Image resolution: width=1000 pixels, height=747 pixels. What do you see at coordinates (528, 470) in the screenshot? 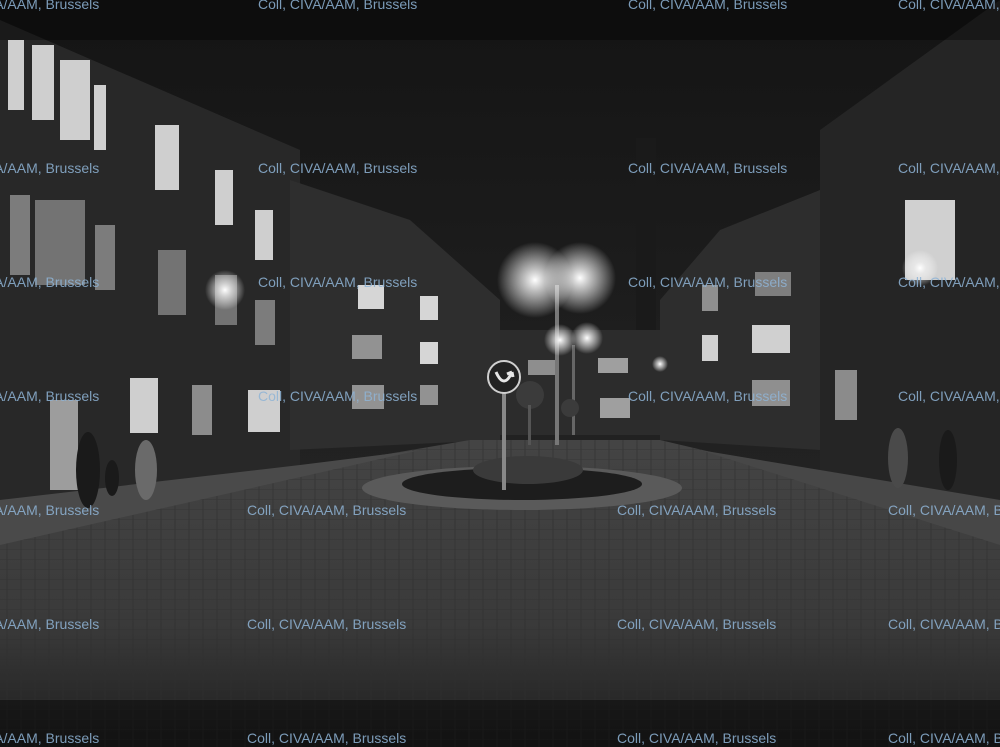
I see `flower-bed` at bounding box center [528, 470].